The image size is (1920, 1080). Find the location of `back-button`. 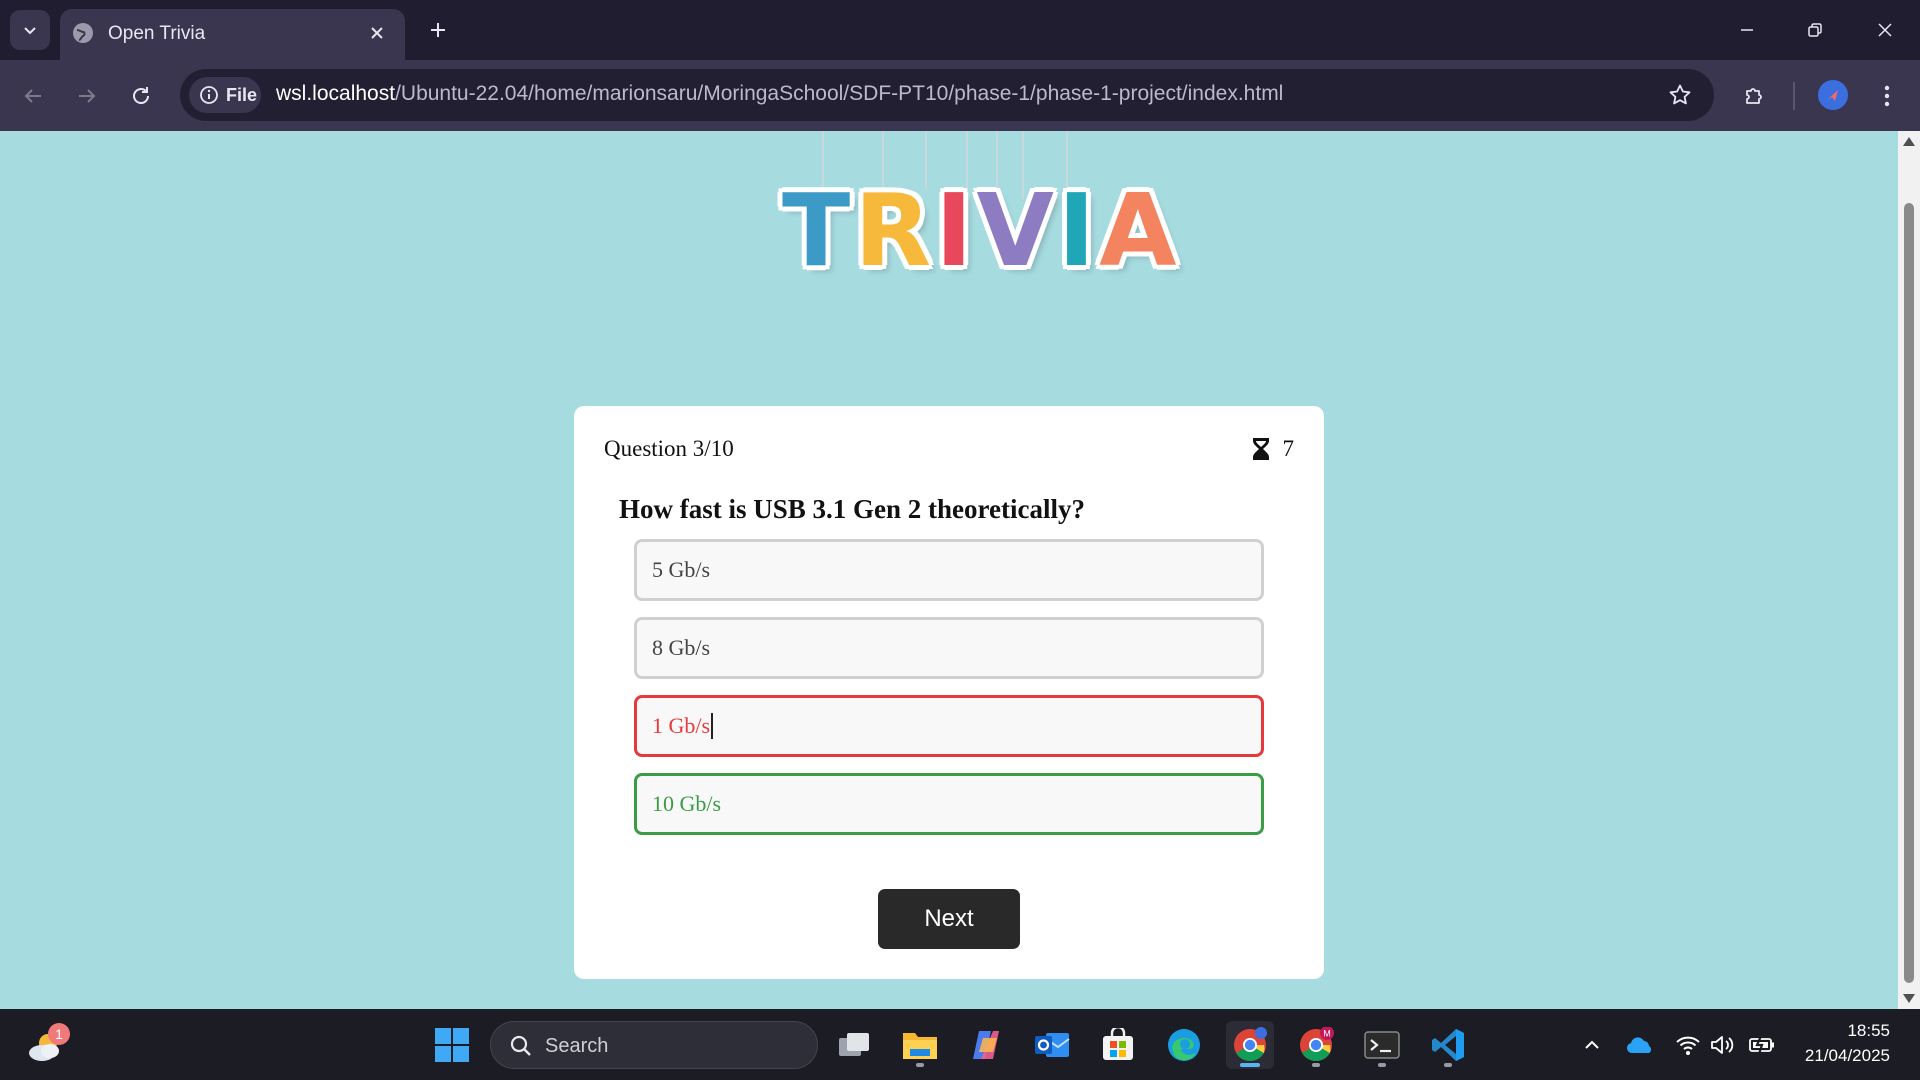

back-button is located at coordinates (33, 96).